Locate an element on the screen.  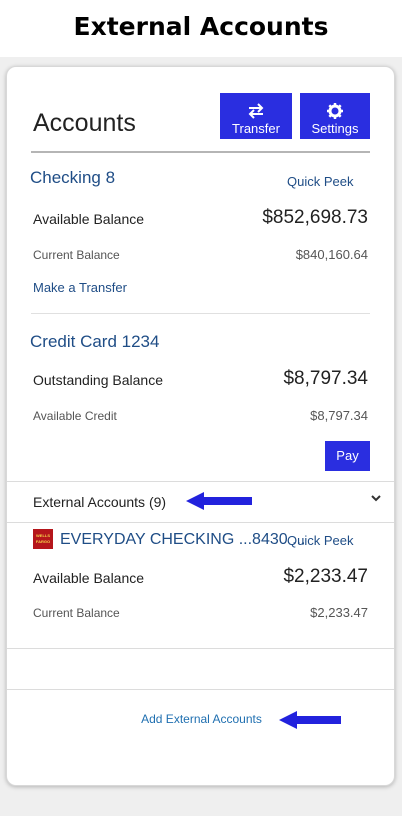
transfer-label: Transfer is located at coordinates (256, 128).